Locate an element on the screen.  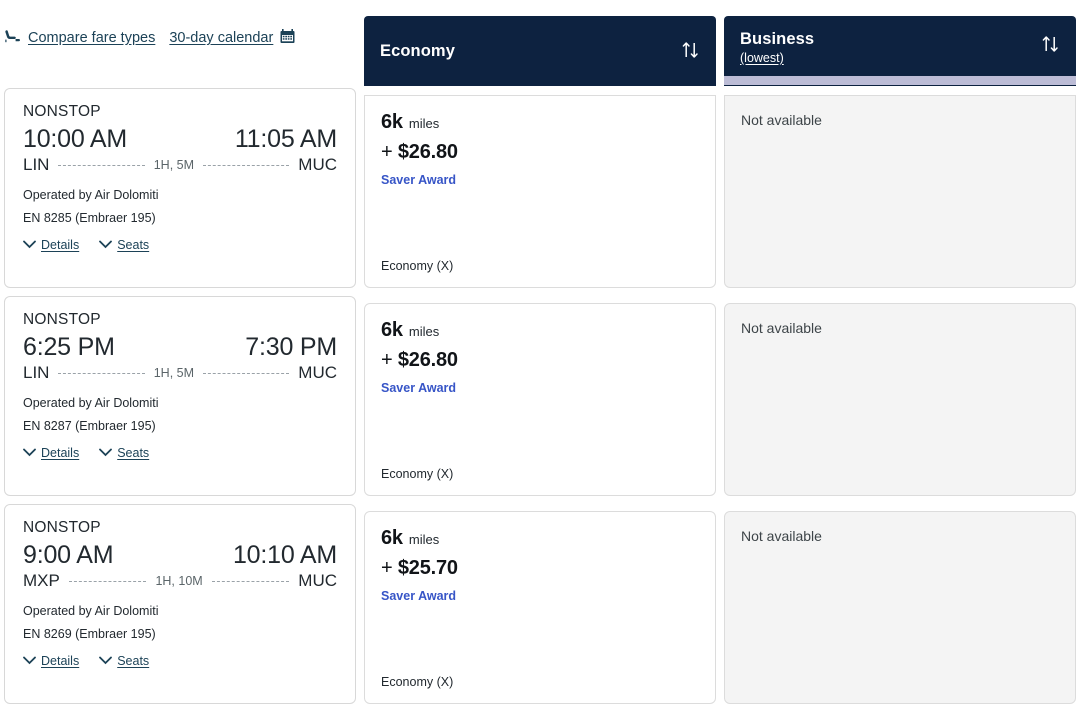
thirty-day-calendar-label: 30-day calendar is located at coordinates (221, 38).